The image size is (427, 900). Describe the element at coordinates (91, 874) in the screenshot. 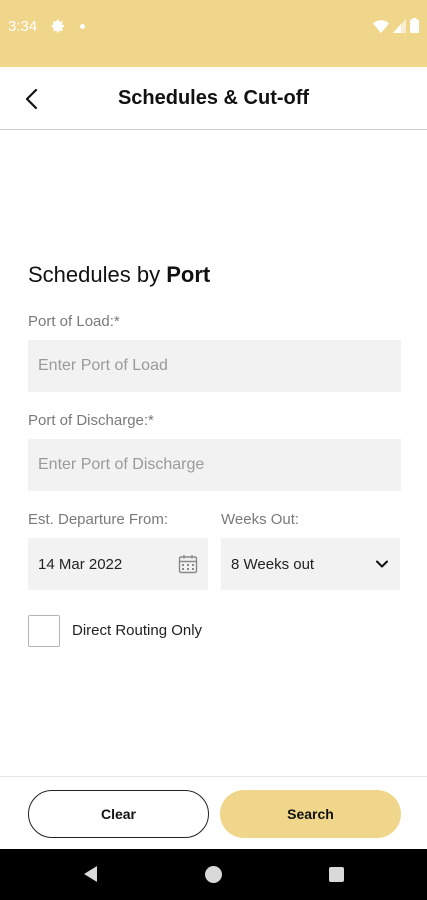

I see `nav-back-icon` at that location.